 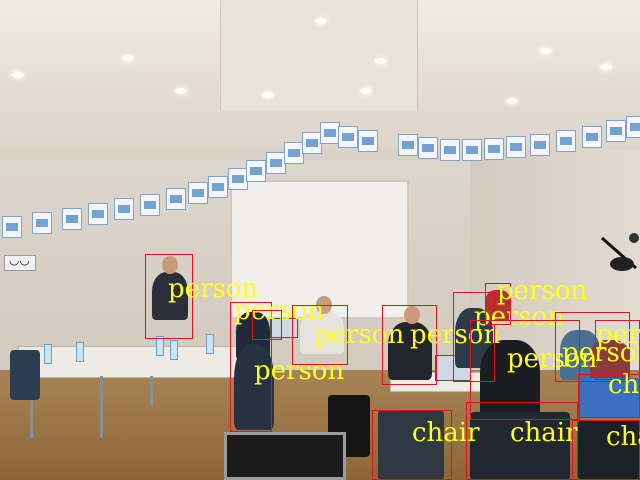 What do you see at coordinates (25, 375) in the screenshot?
I see `chair-silhouette` at bounding box center [25, 375].